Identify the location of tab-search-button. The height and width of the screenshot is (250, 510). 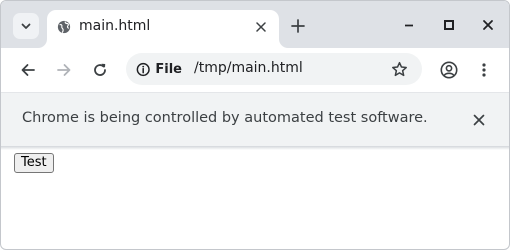
(26, 26).